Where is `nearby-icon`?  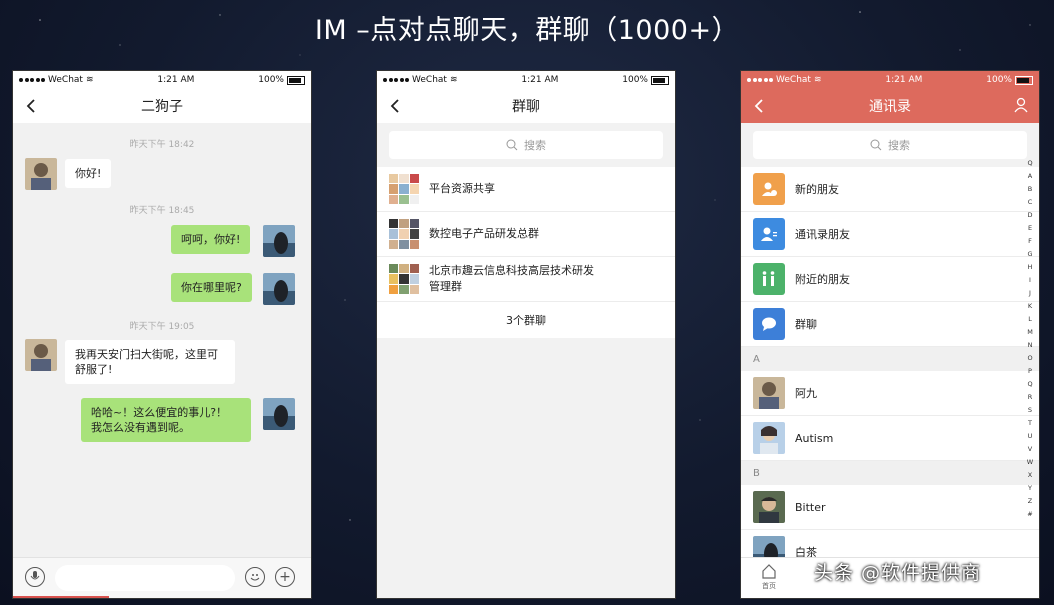 nearby-icon is located at coordinates (769, 279).